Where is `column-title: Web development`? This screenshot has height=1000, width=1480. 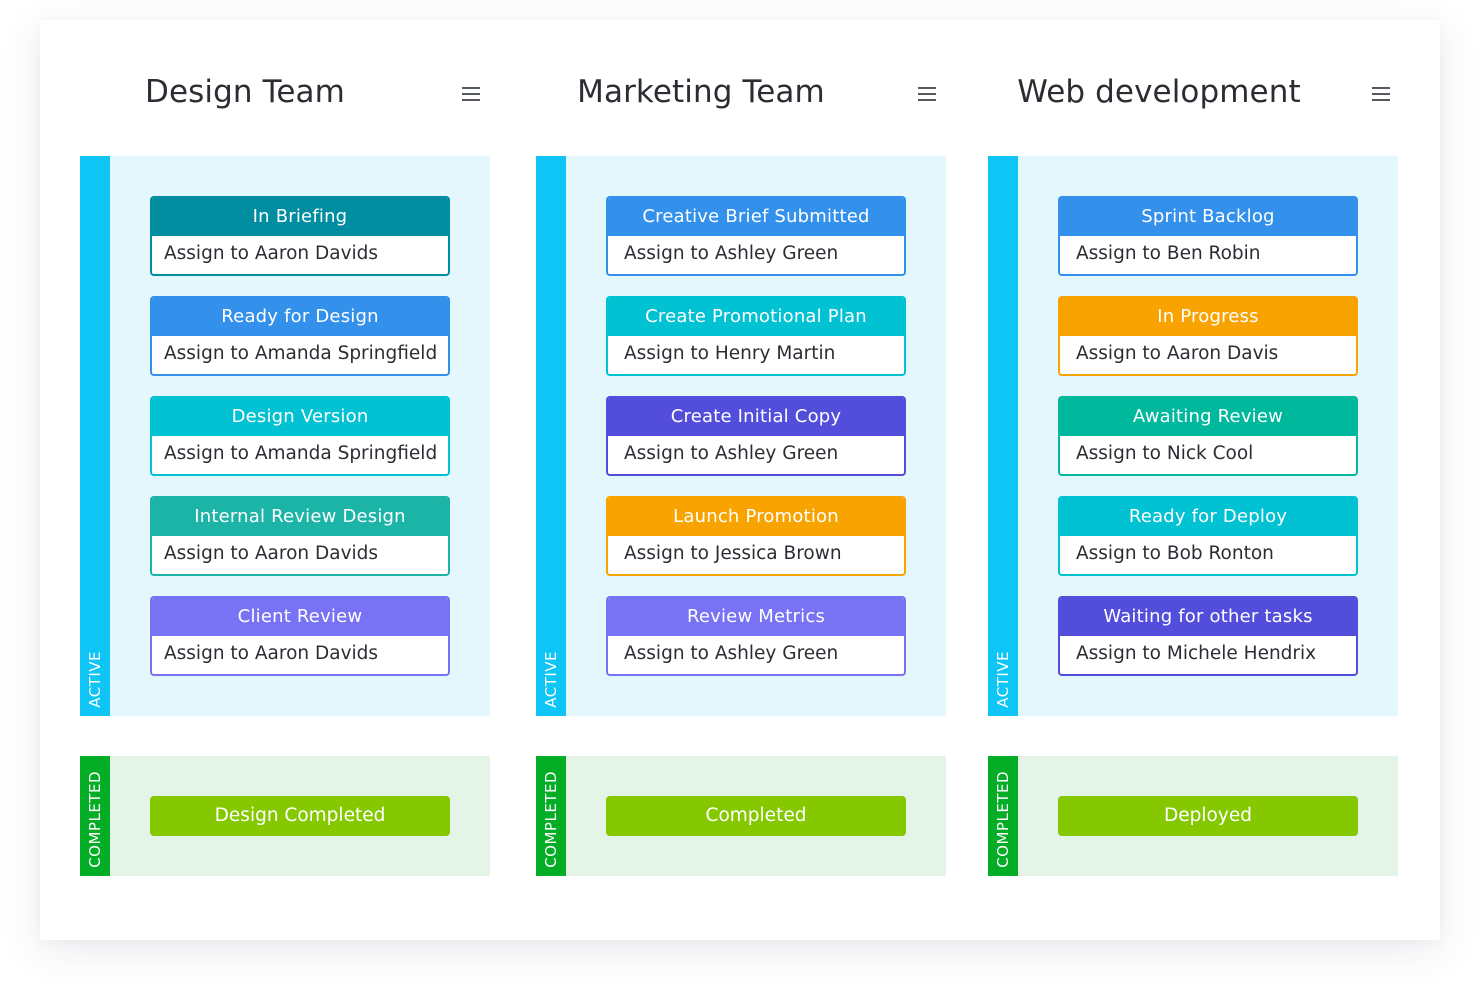 column-title: Web development is located at coordinates (1159, 92).